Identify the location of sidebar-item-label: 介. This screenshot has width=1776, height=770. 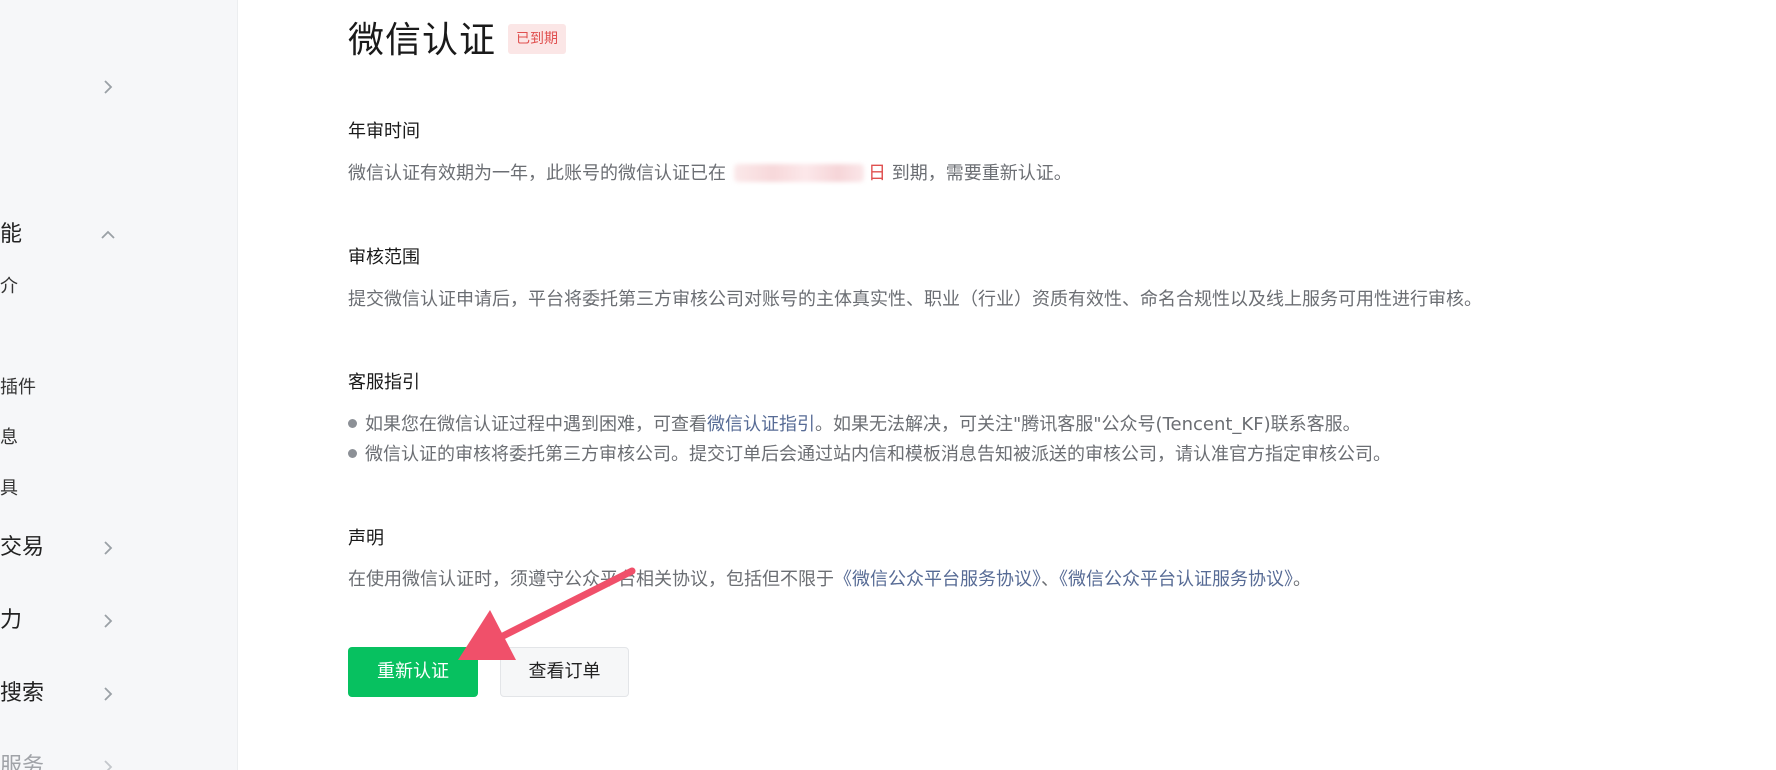
(9, 286).